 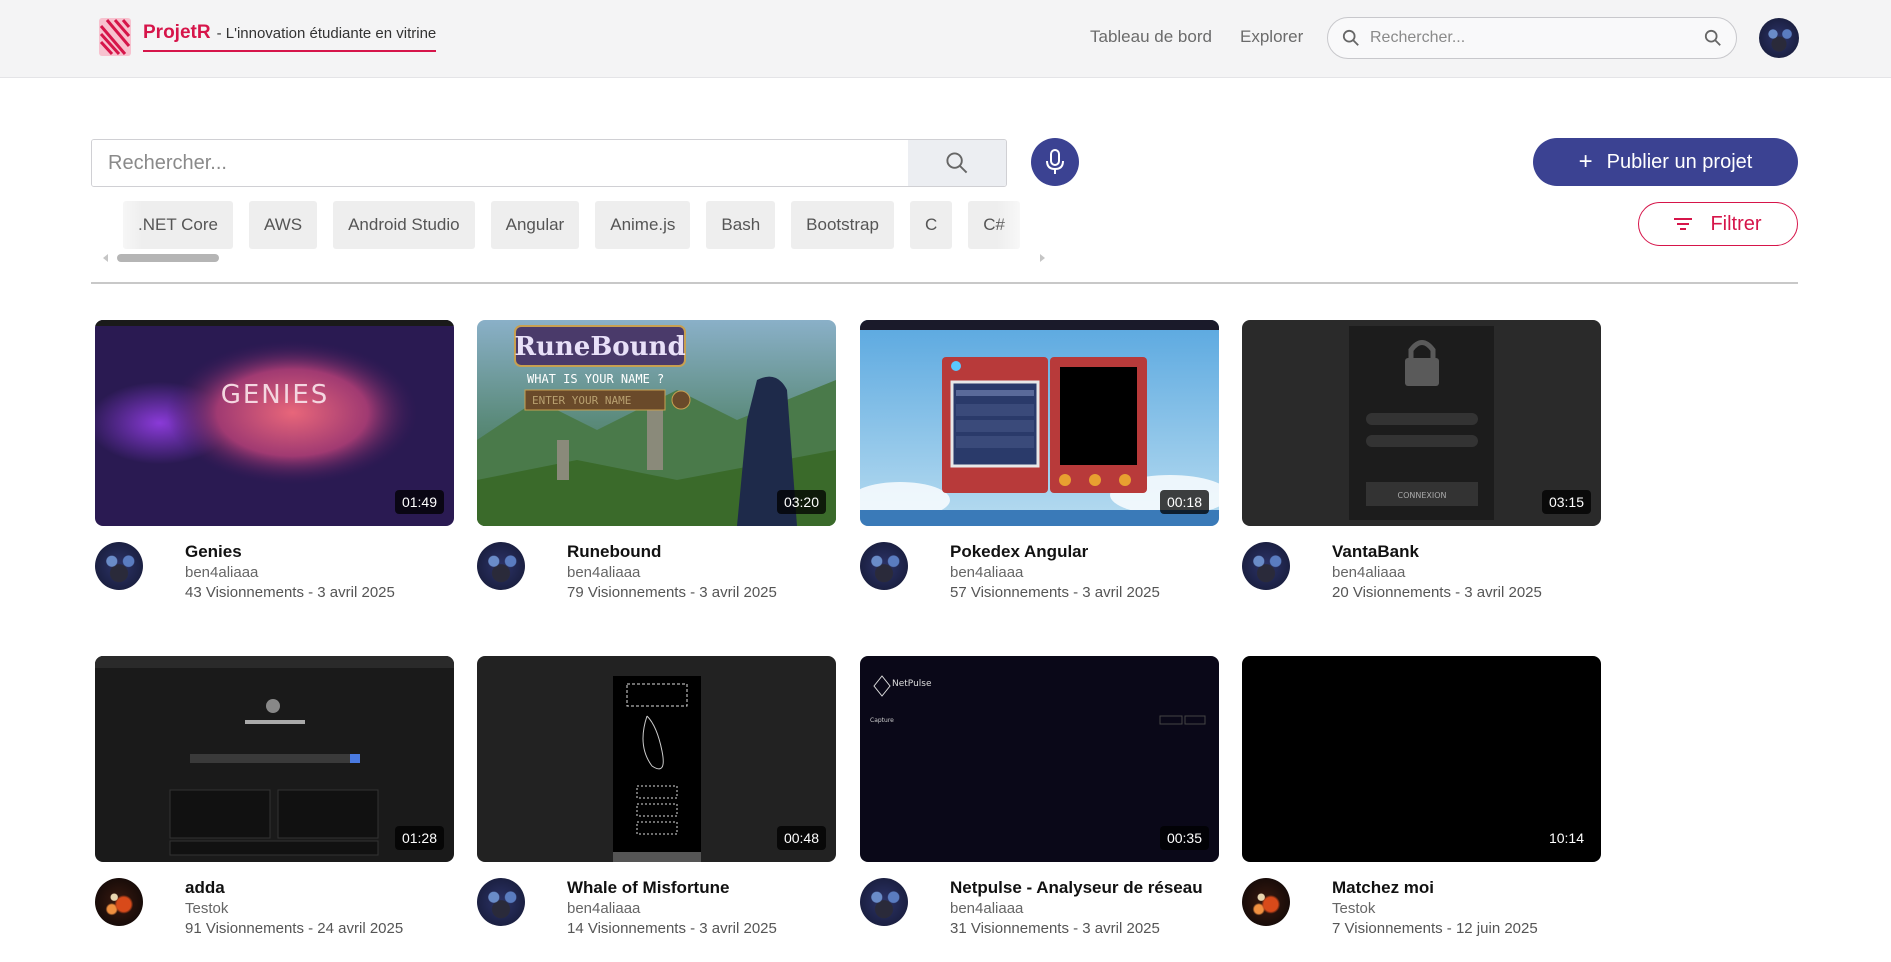 What do you see at coordinates (595, 379) in the screenshot?
I see `runebound-preview-prompt: WHAT IS YOUR NAME ?` at bounding box center [595, 379].